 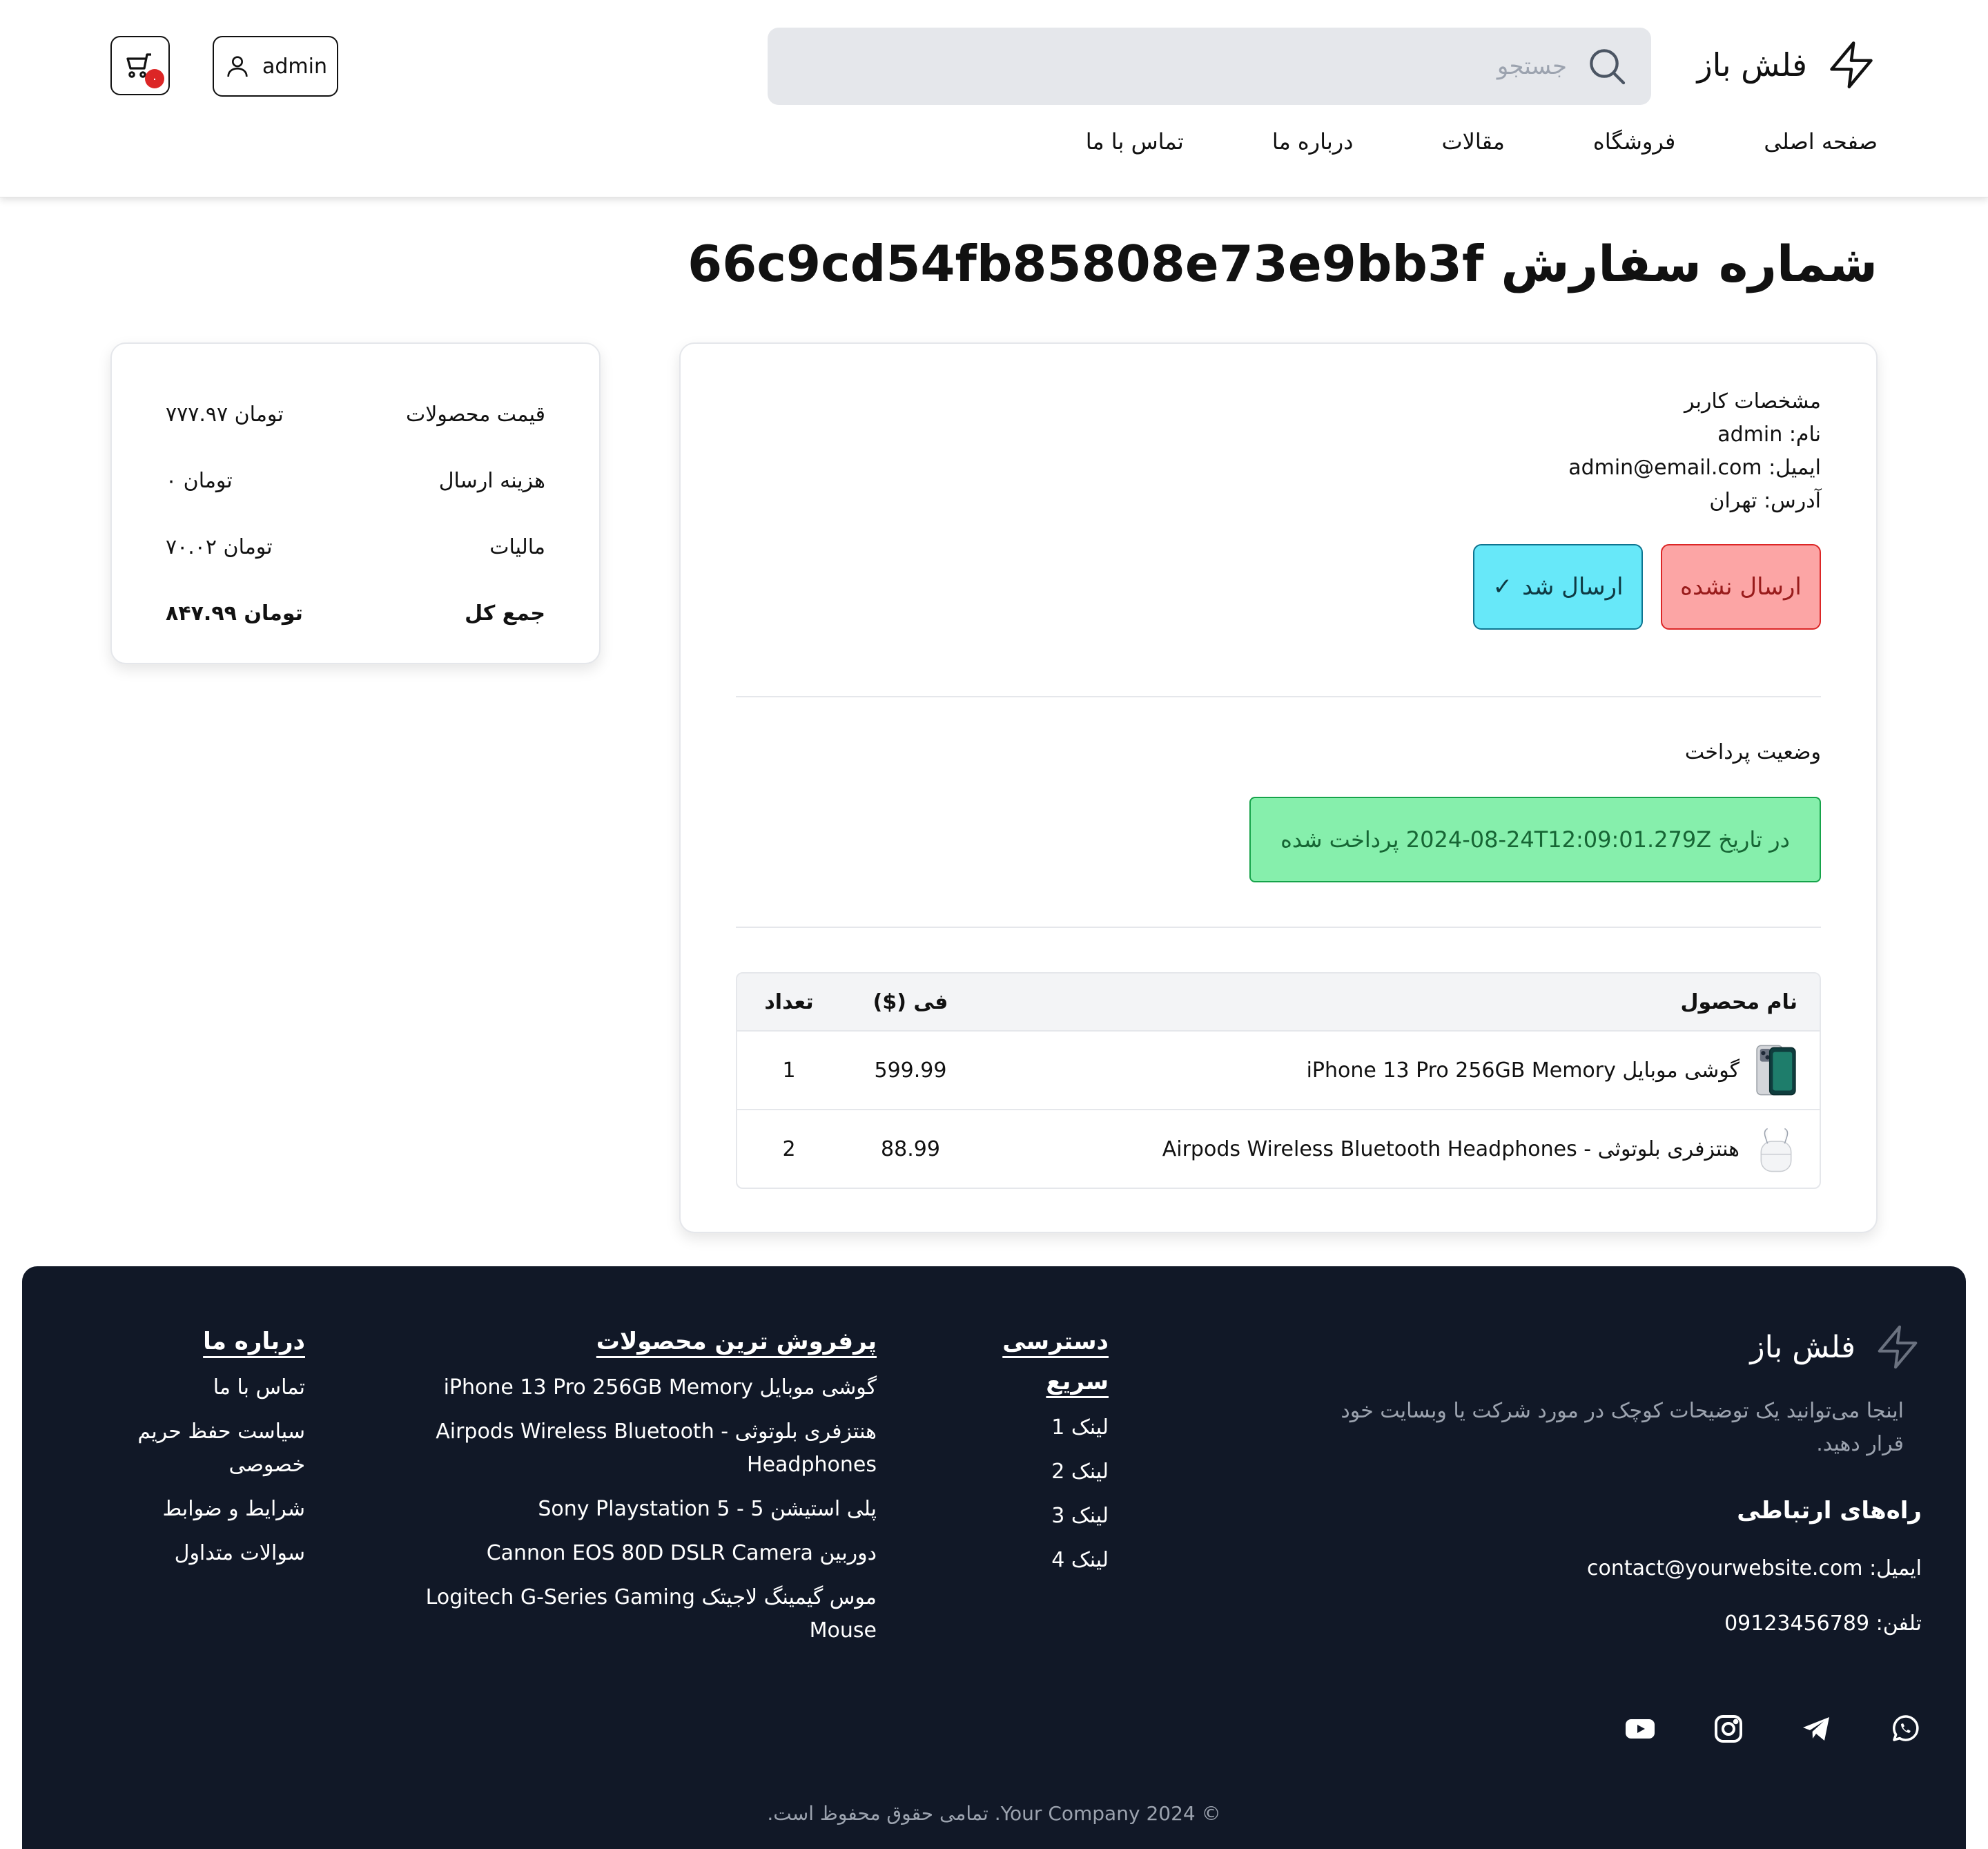 What do you see at coordinates (1086, 264) in the screenshot?
I see `order-id: 66c9cd54fb85808e73e9bb3f` at bounding box center [1086, 264].